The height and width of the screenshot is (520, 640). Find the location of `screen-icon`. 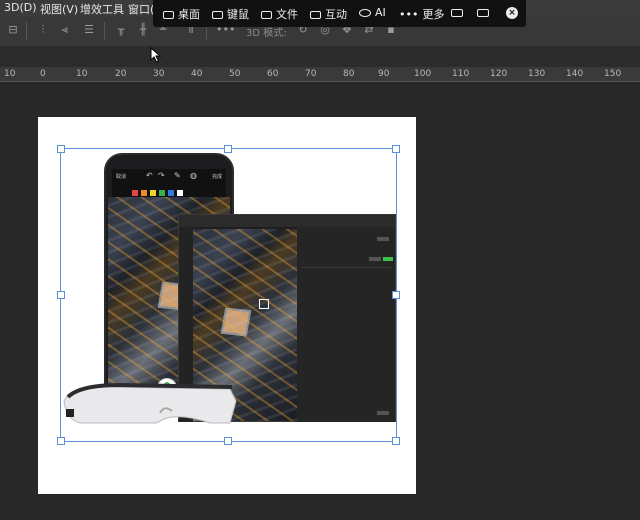

screen-icon is located at coordinates (457, 13).